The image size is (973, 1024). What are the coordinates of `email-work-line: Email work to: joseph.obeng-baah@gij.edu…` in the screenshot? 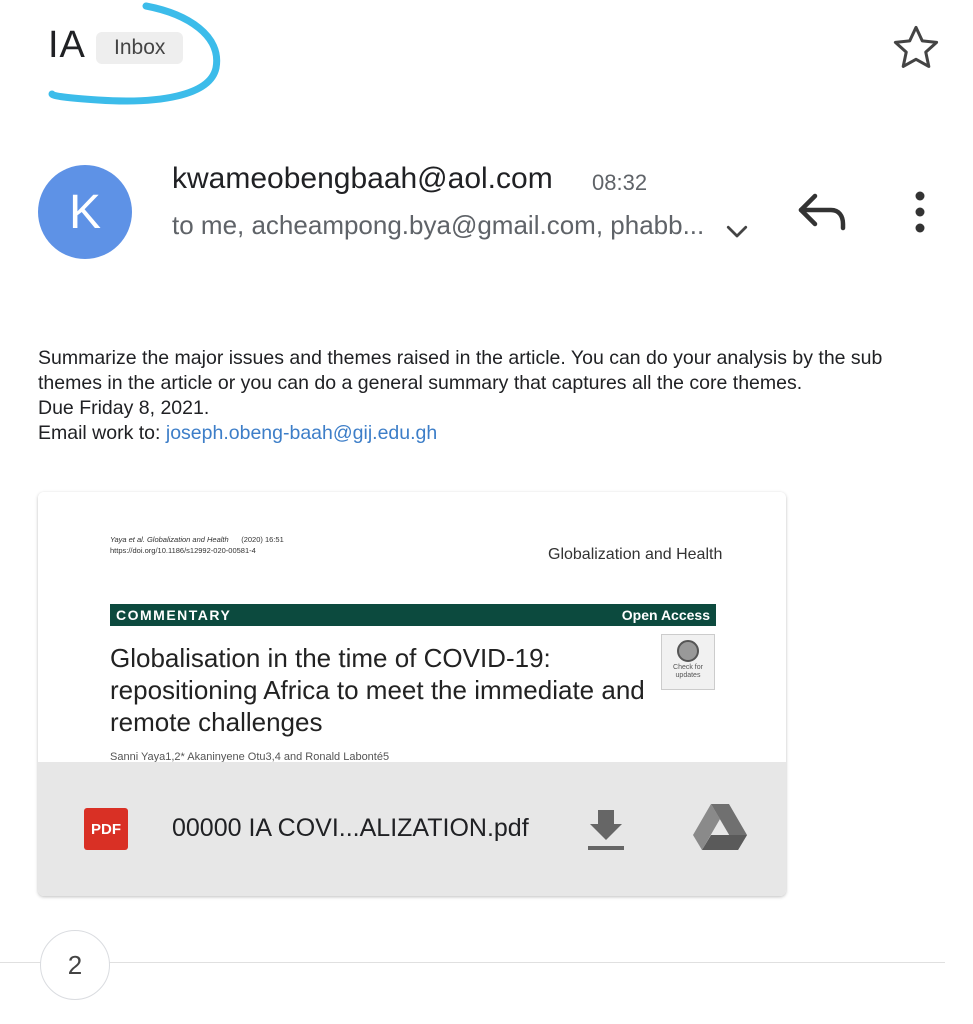 It's located at (488, 433).